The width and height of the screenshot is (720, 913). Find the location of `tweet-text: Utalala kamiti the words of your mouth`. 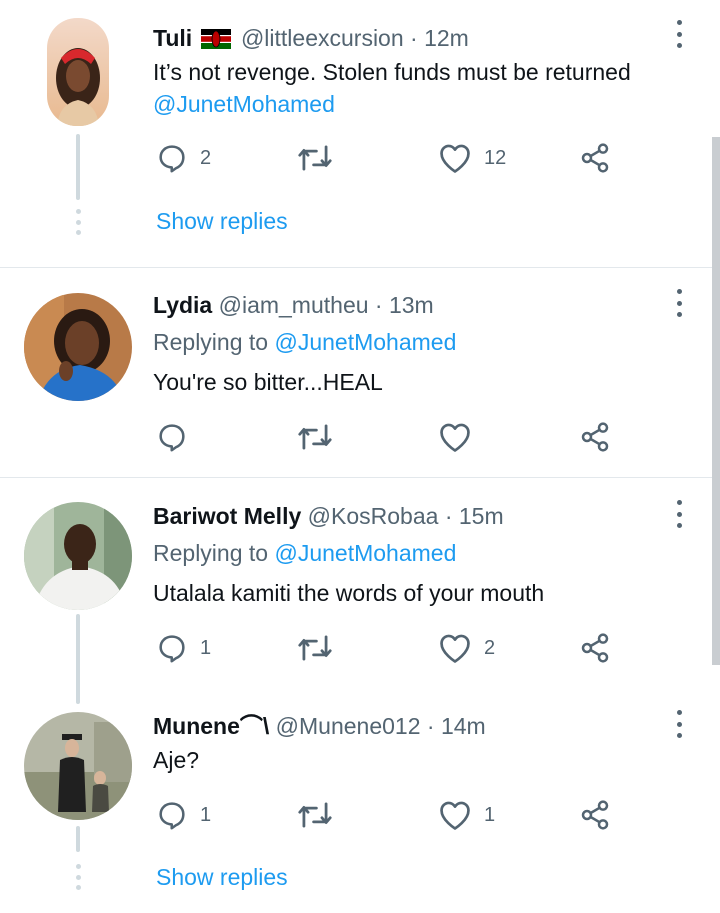

tweet-text: Utalala kamiti the words of your mouth is located at coordinates (349, 593).